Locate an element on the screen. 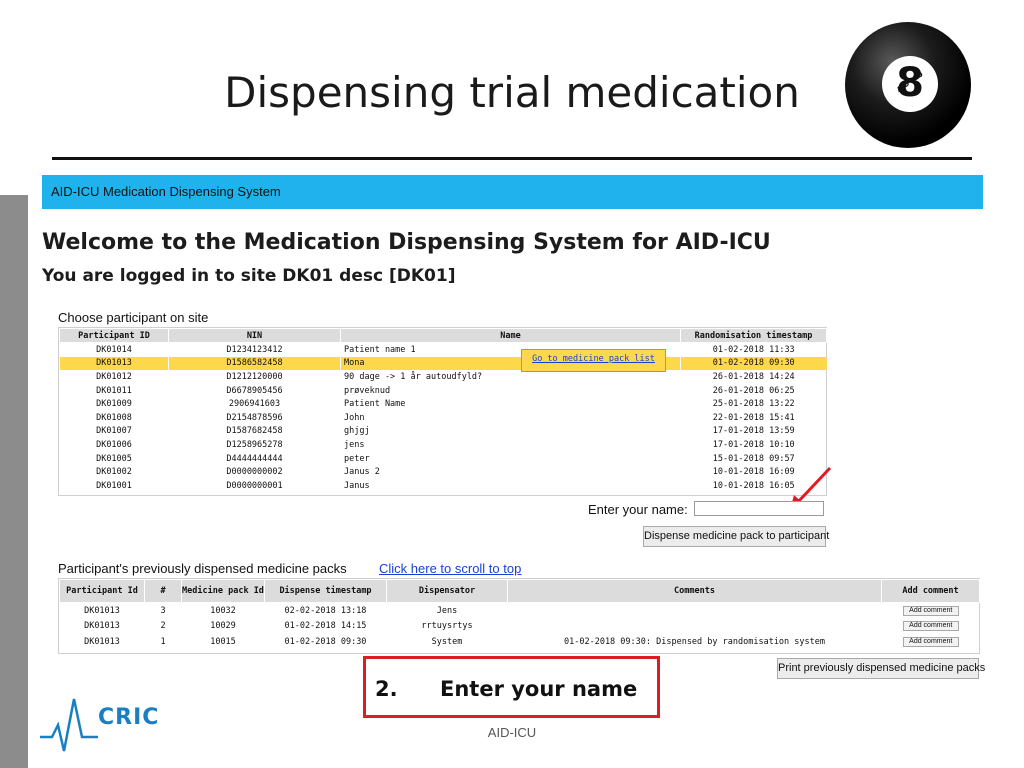 The height and width of the screenshot is (768, 1024). callout-step-number: 2. is located at coordinates (386, 689).